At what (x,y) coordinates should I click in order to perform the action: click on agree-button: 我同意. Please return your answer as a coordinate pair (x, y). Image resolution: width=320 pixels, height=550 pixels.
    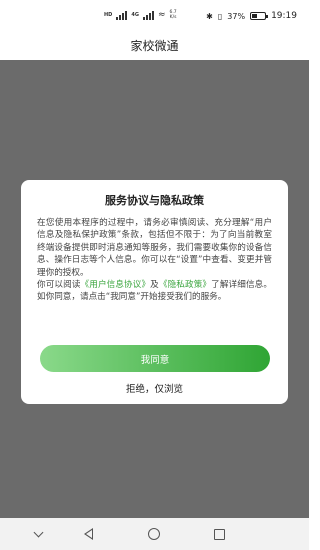
    Looking at the image, I should click on (155, 358).